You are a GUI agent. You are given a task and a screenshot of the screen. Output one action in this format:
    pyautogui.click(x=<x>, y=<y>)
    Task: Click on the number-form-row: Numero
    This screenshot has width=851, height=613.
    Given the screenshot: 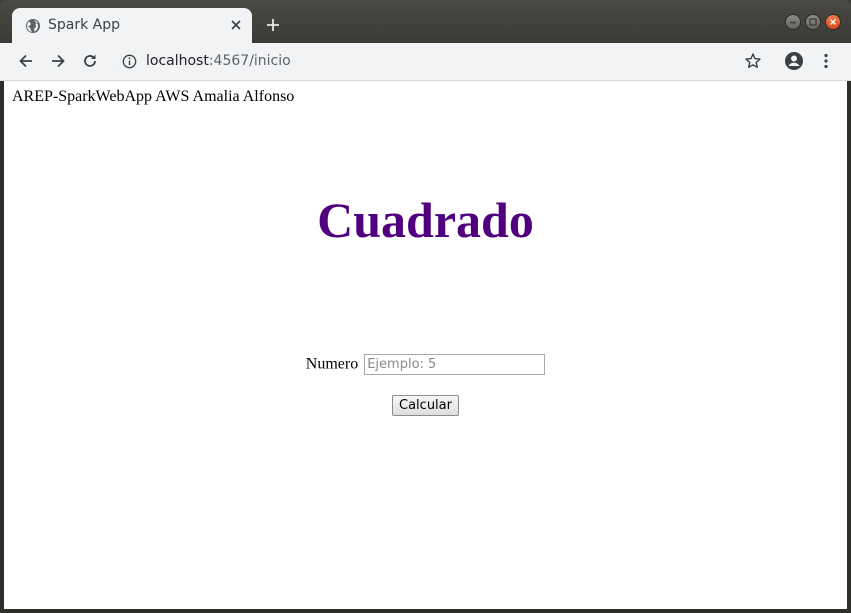 What is the action you would take?
    pyautogui.click(x=425, y=364)
    